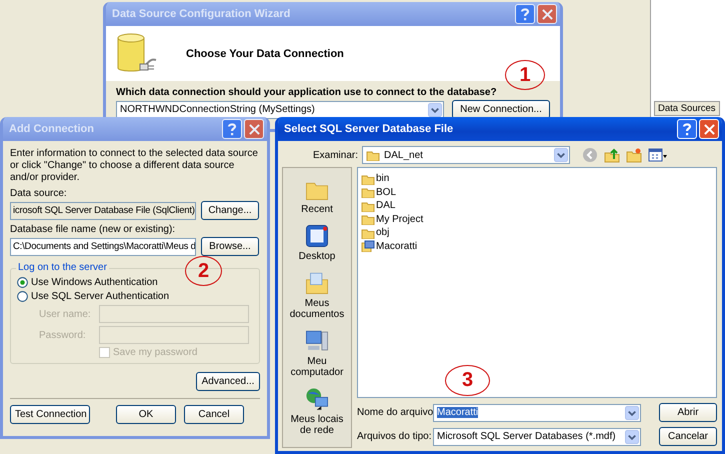  What do you see at coordinates (103, 211) in the screenshot?
I see `data-source-field: icrosoft SQL Server Database File (SqlClient)` at bounding box center [103, 211].